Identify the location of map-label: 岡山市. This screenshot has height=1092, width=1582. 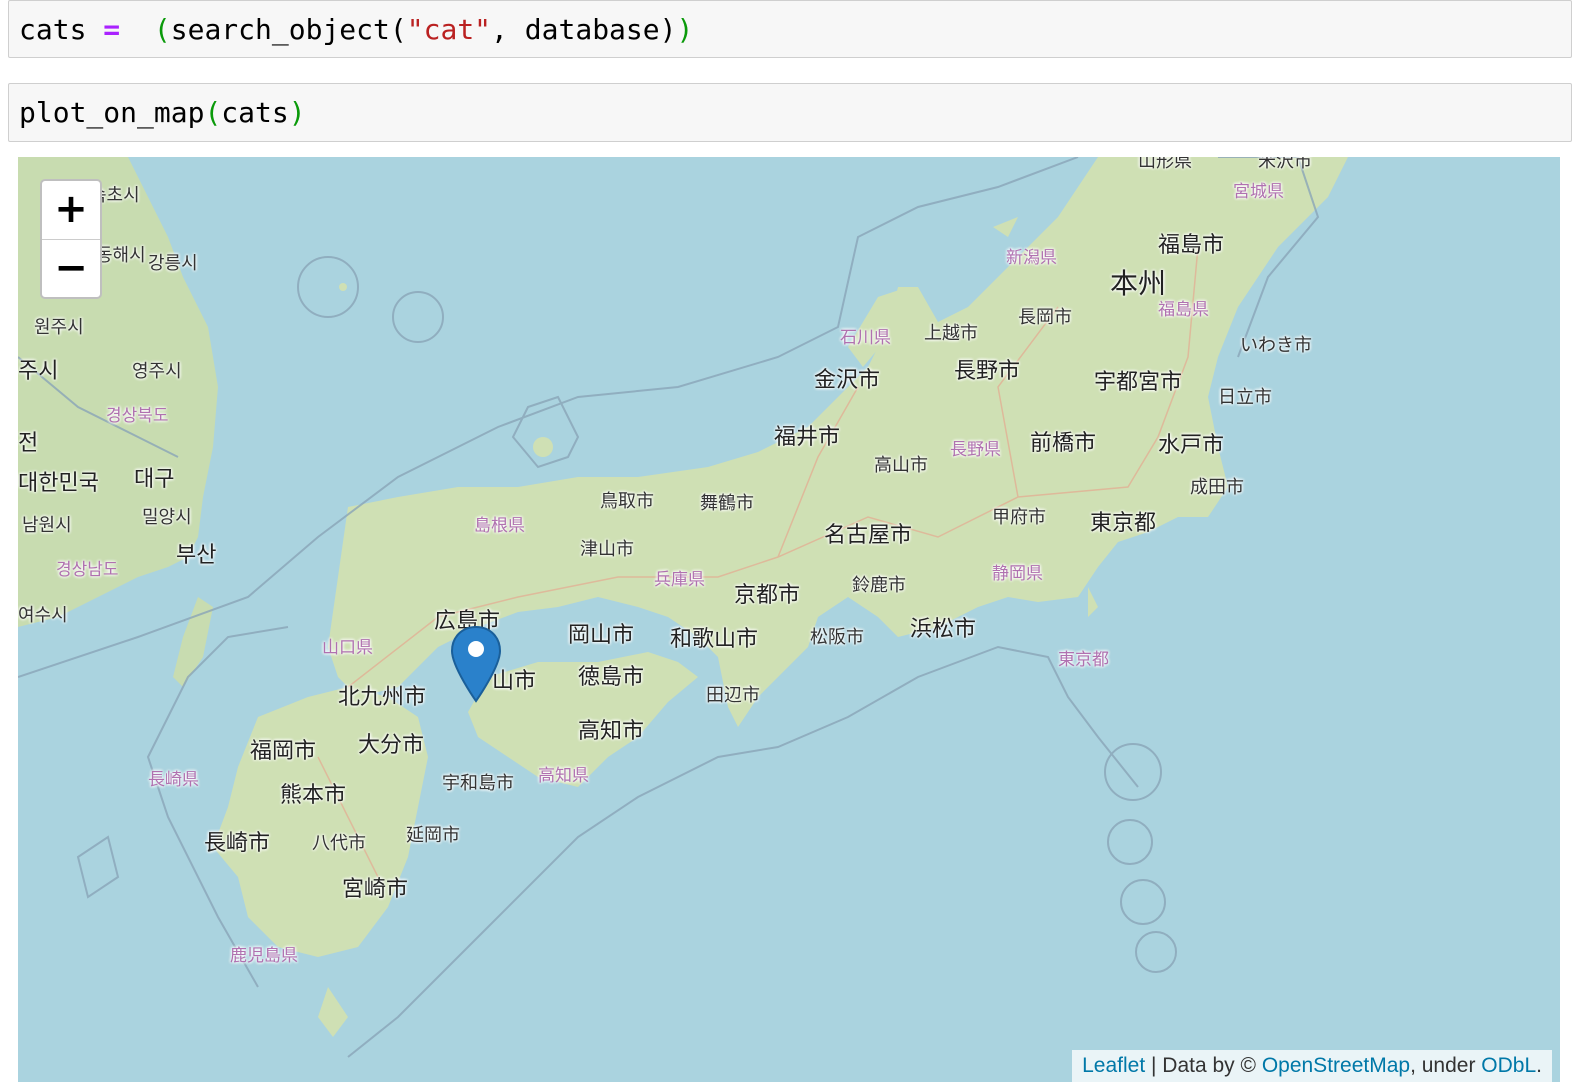
(601, 635).